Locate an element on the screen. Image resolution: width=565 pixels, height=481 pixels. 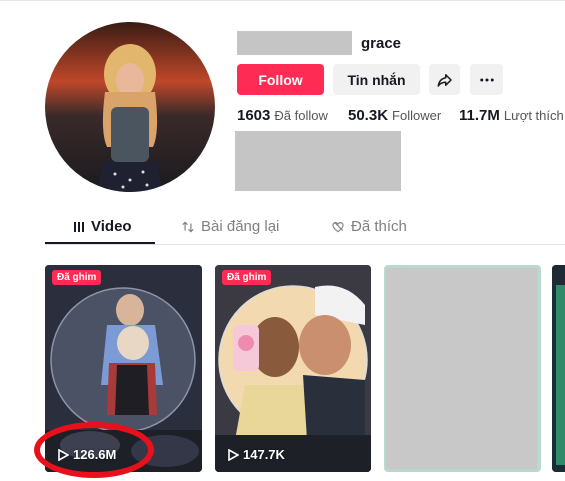
view-count-text: 147.7K is located at coordinates (264, 454).